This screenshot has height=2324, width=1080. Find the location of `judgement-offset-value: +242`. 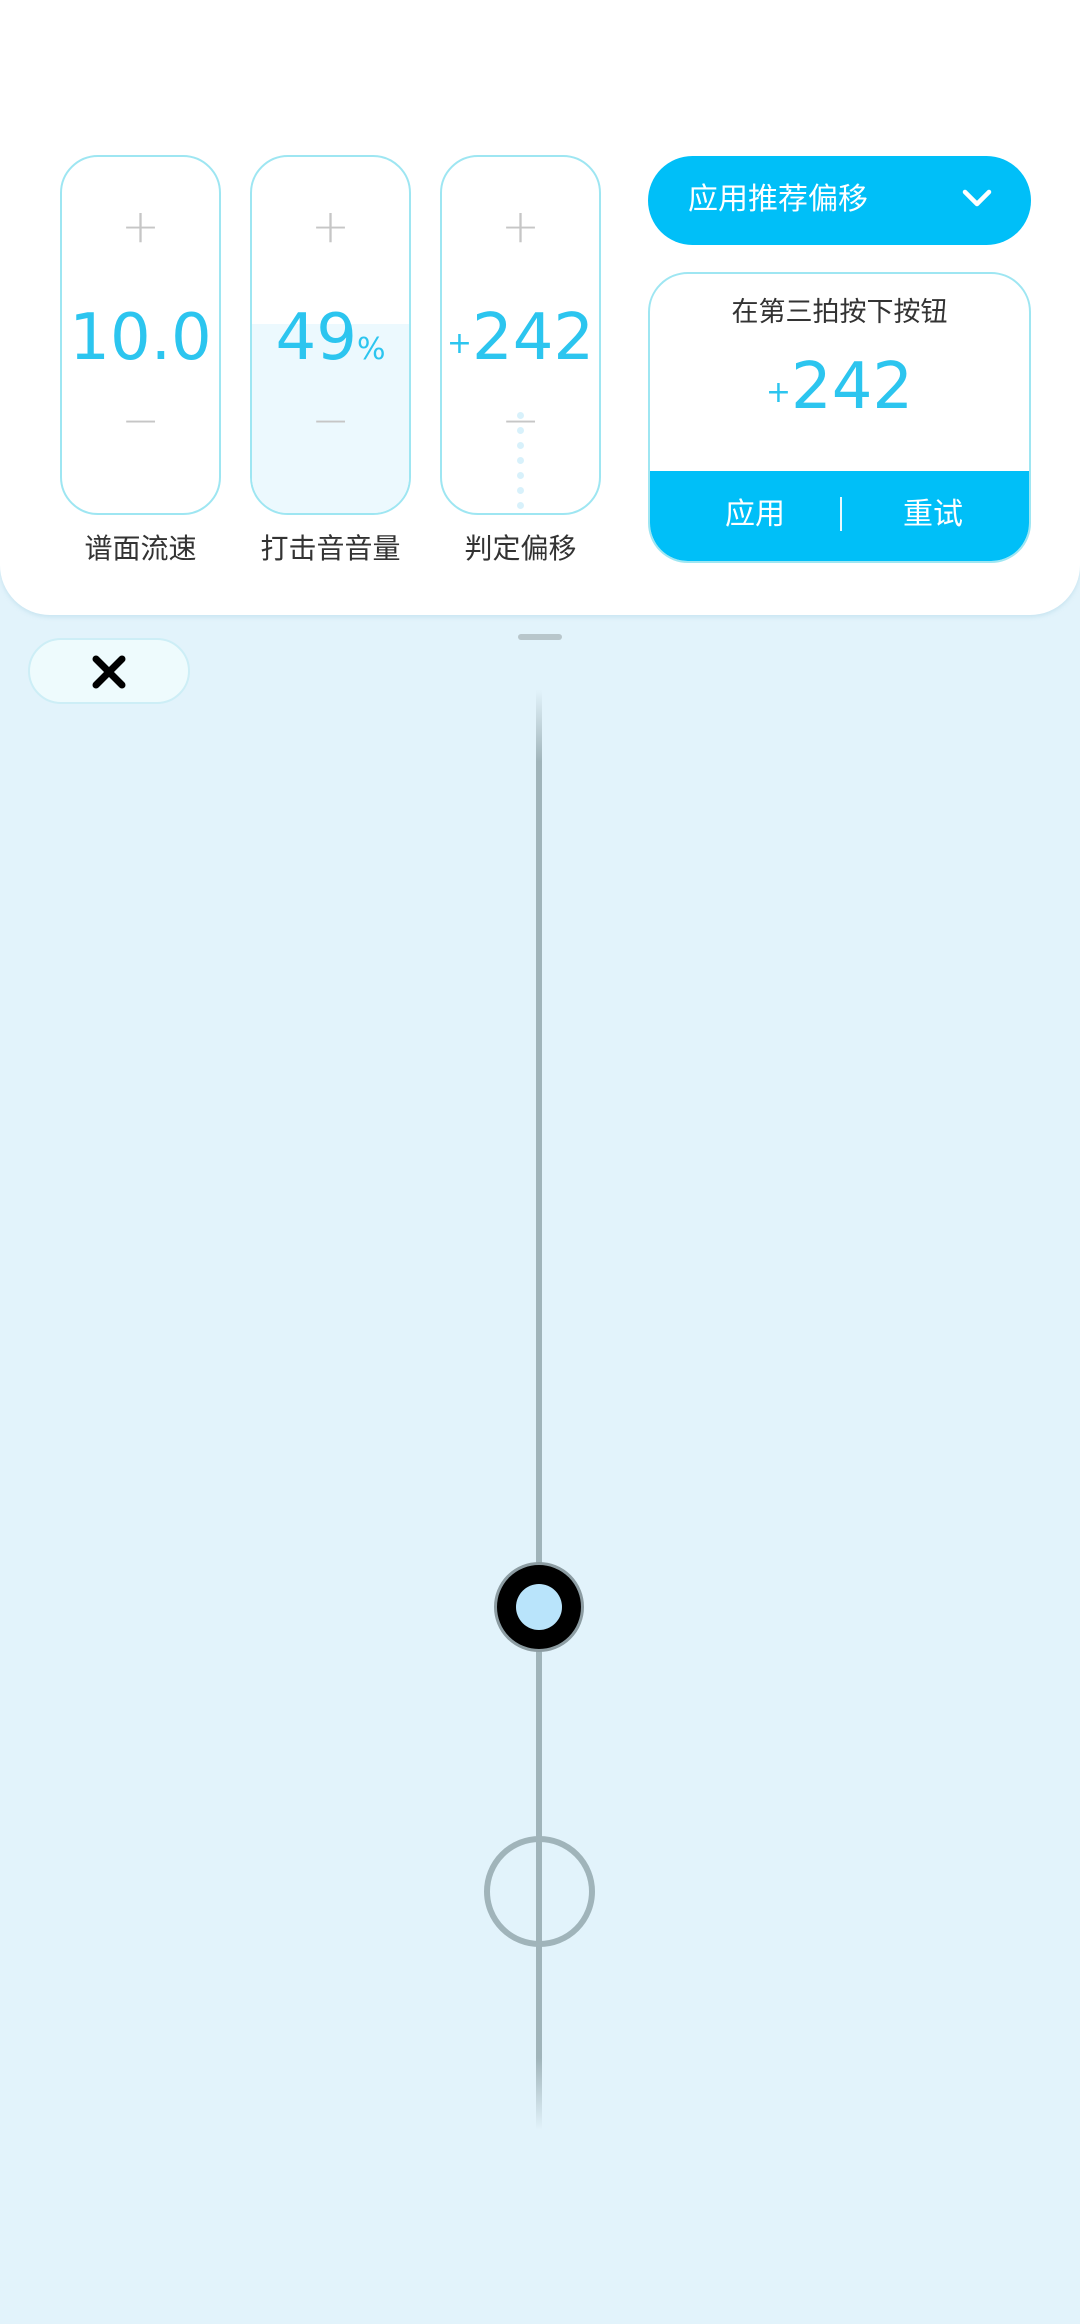

judgement-offset-value: +242 is located at coordinates (520, 338).